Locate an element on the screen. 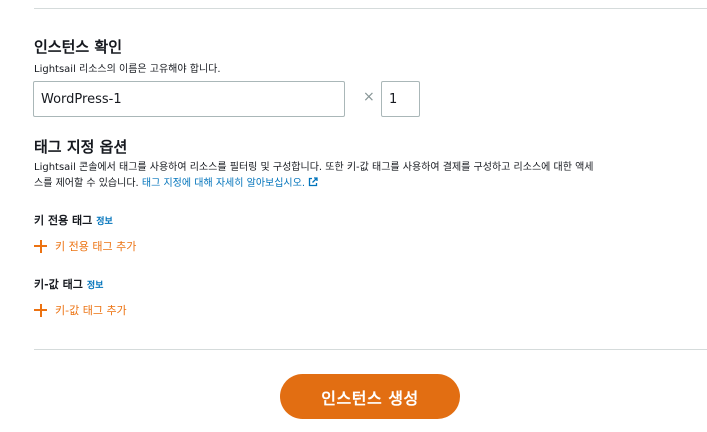 Image resolution: width=707 pixels, height=432 pixels. add-key-value-tag-button: 키-값 태그 추가 is located at coordinates (80, 310).